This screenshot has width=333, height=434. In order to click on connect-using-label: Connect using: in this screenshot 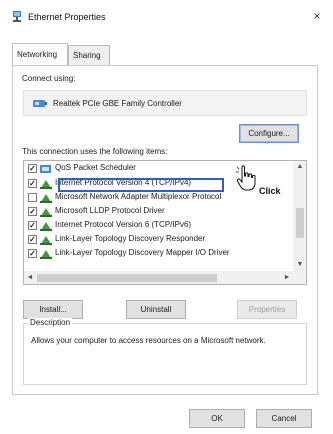, I will do `click(49, 78)`.